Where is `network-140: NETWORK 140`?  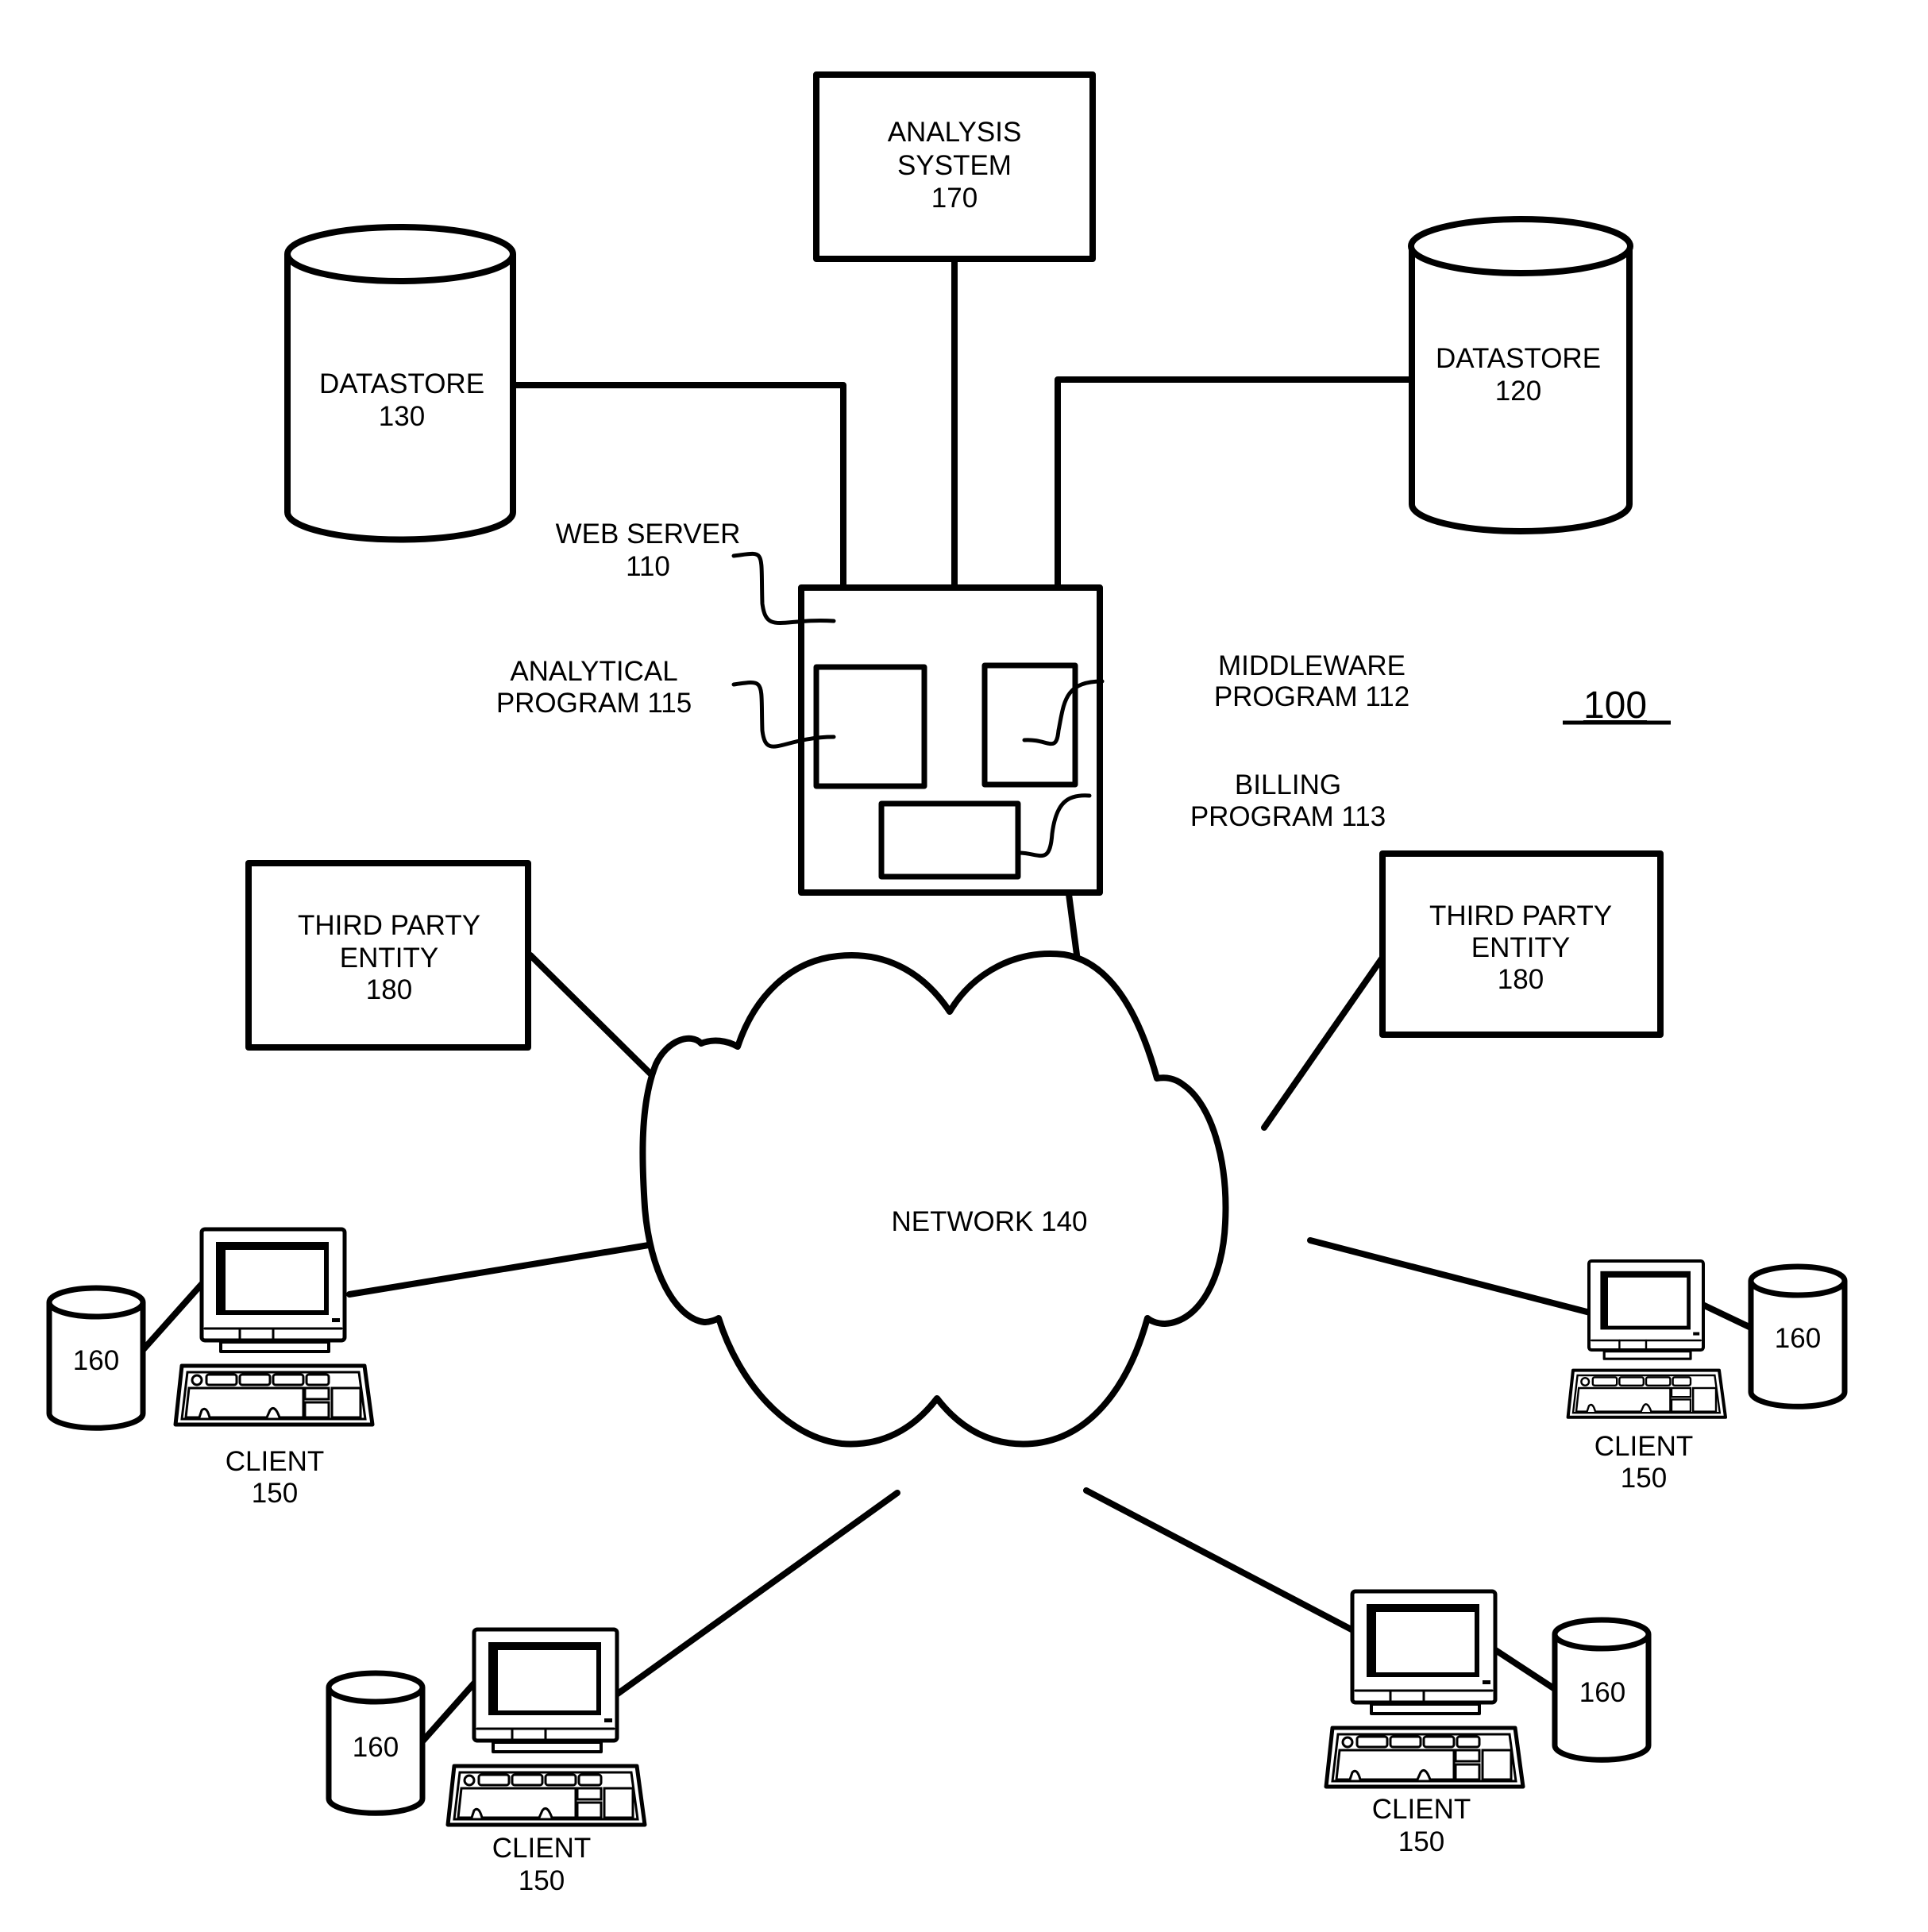 network-140: NETWORK 140 is located at coordinates (934, 1199).